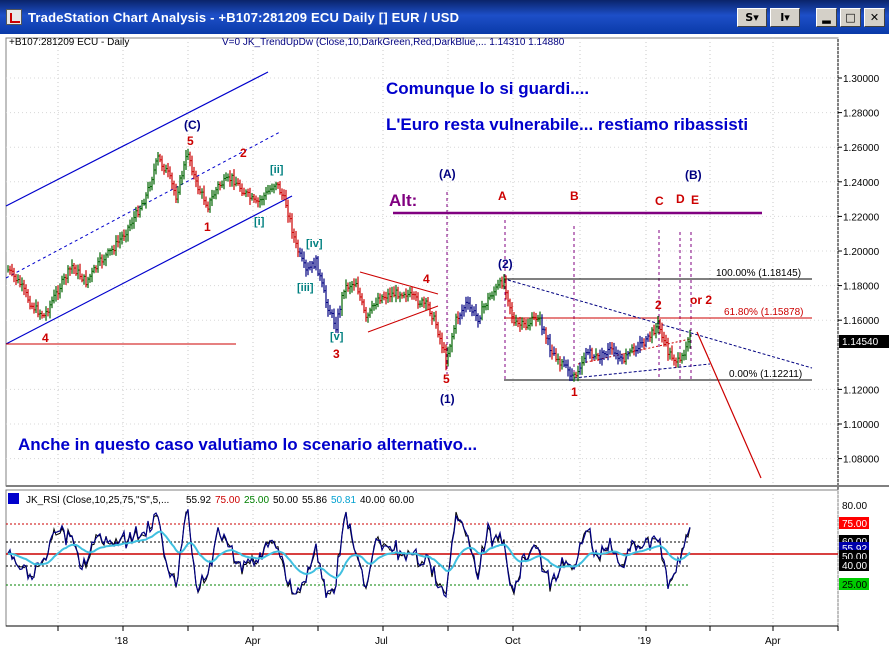  What do you see at coordinates (372, 500) in the screenshot?
I see `rsi-header-value: 40.00` at bounding box center [372, 500].